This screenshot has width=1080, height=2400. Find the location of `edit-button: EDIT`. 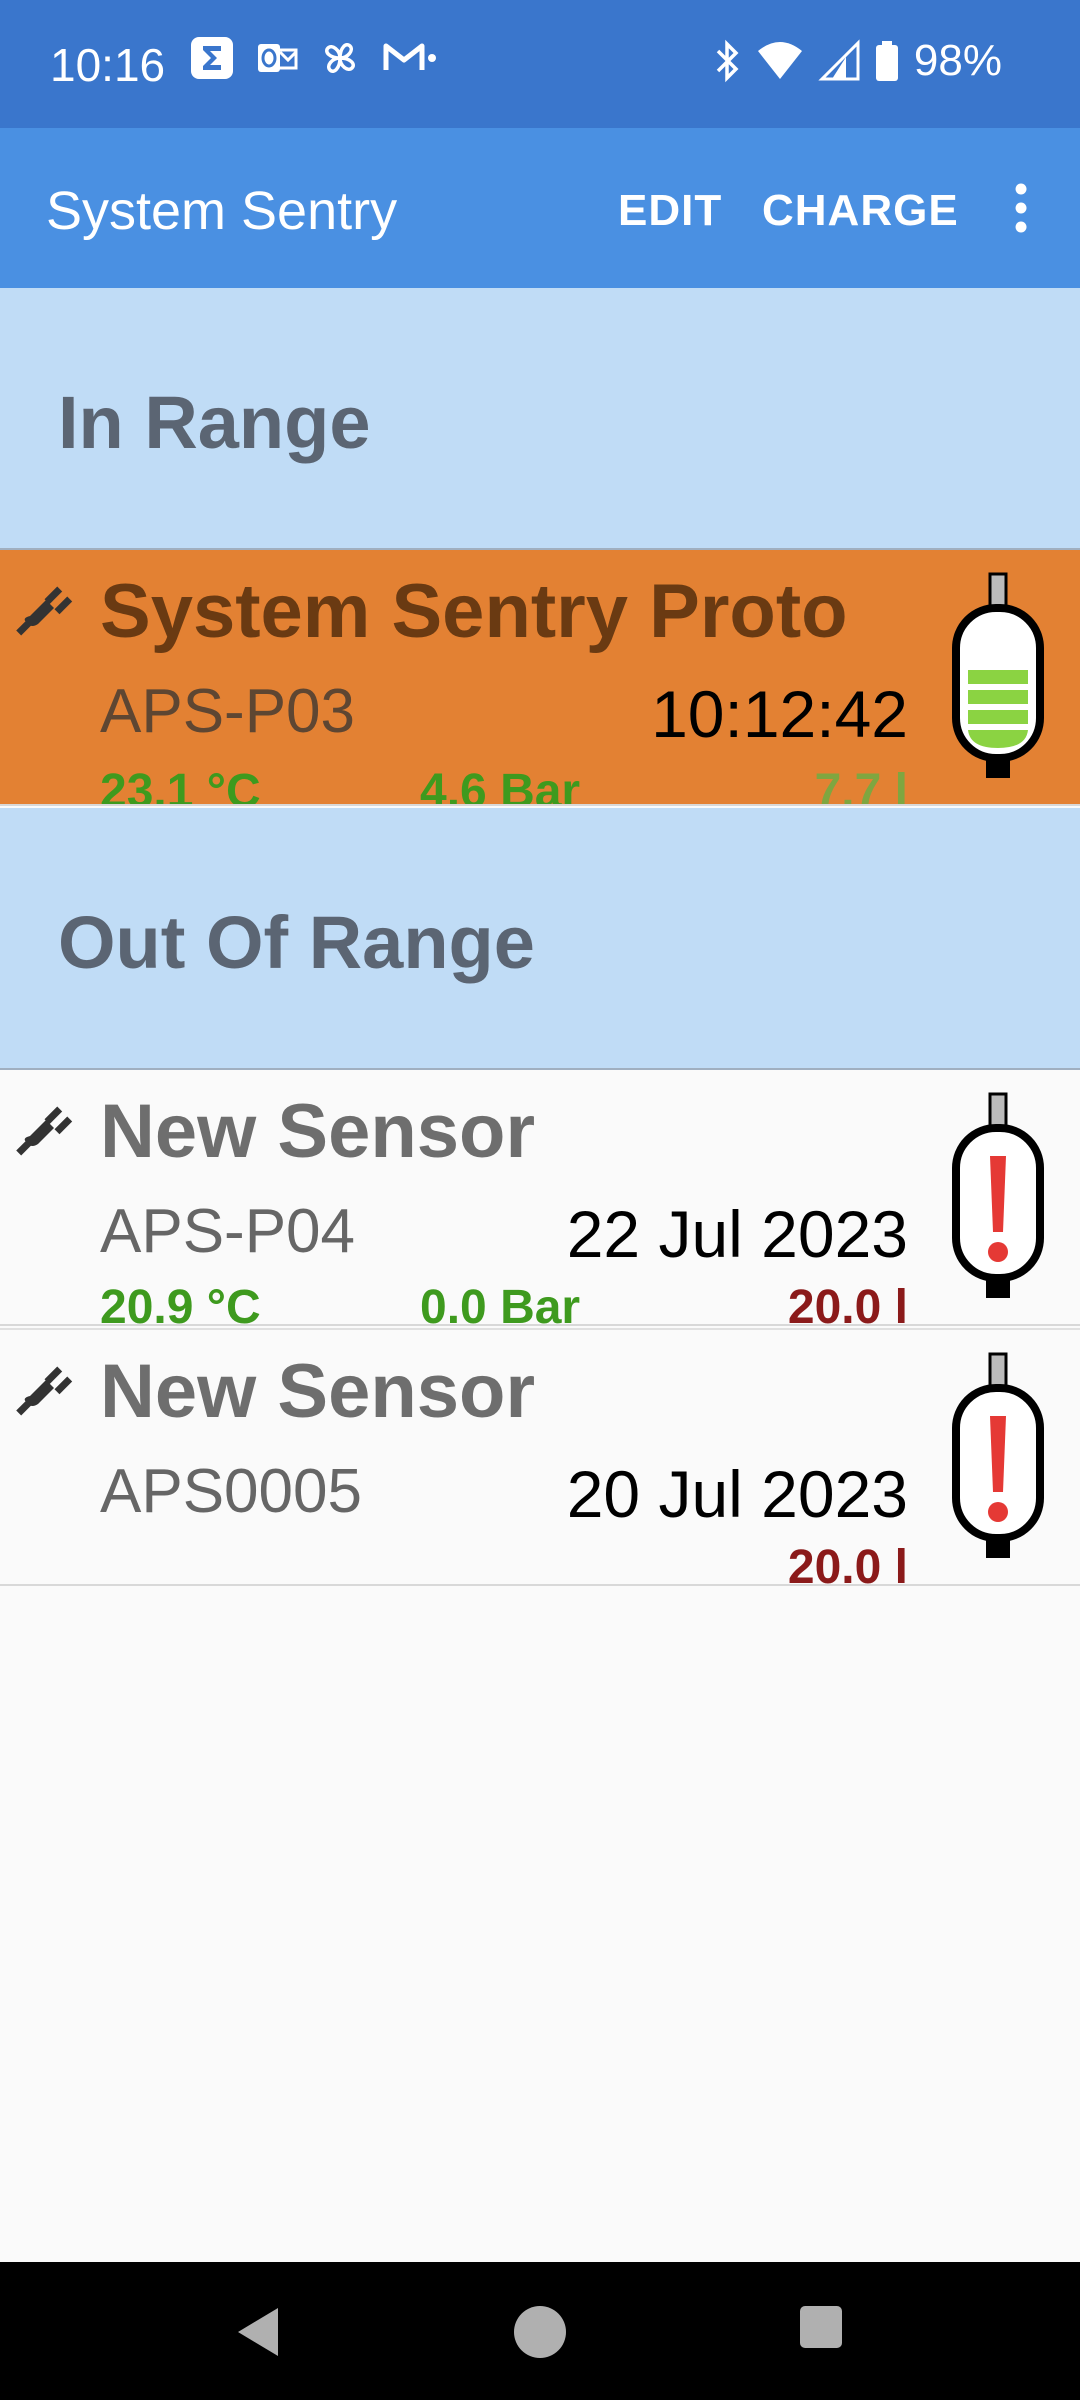

edit-button: EDIT is located at coordinates (670, 211).